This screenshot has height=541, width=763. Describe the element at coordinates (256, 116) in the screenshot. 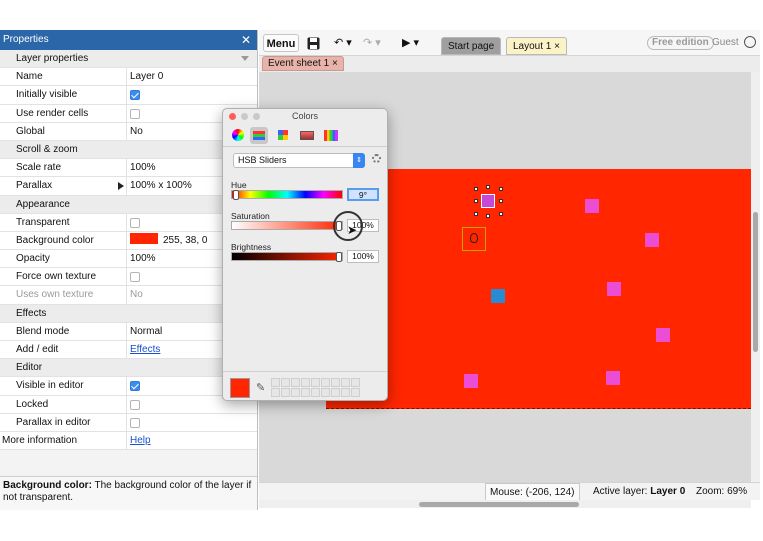

I see `zoom-window-button` at that location.